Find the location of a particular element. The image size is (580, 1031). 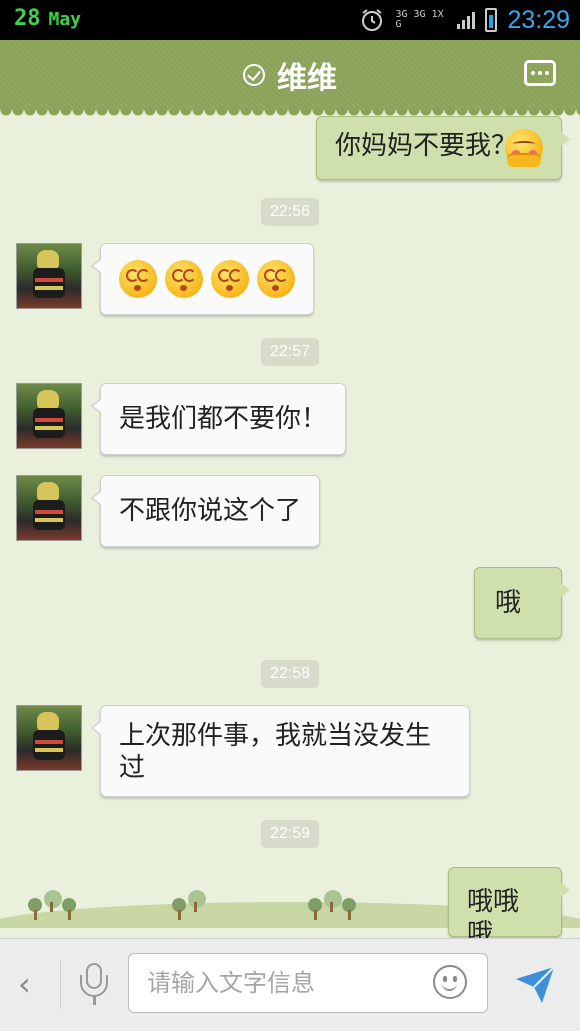

message-text: 哦 is located at coordinates (508, 603).